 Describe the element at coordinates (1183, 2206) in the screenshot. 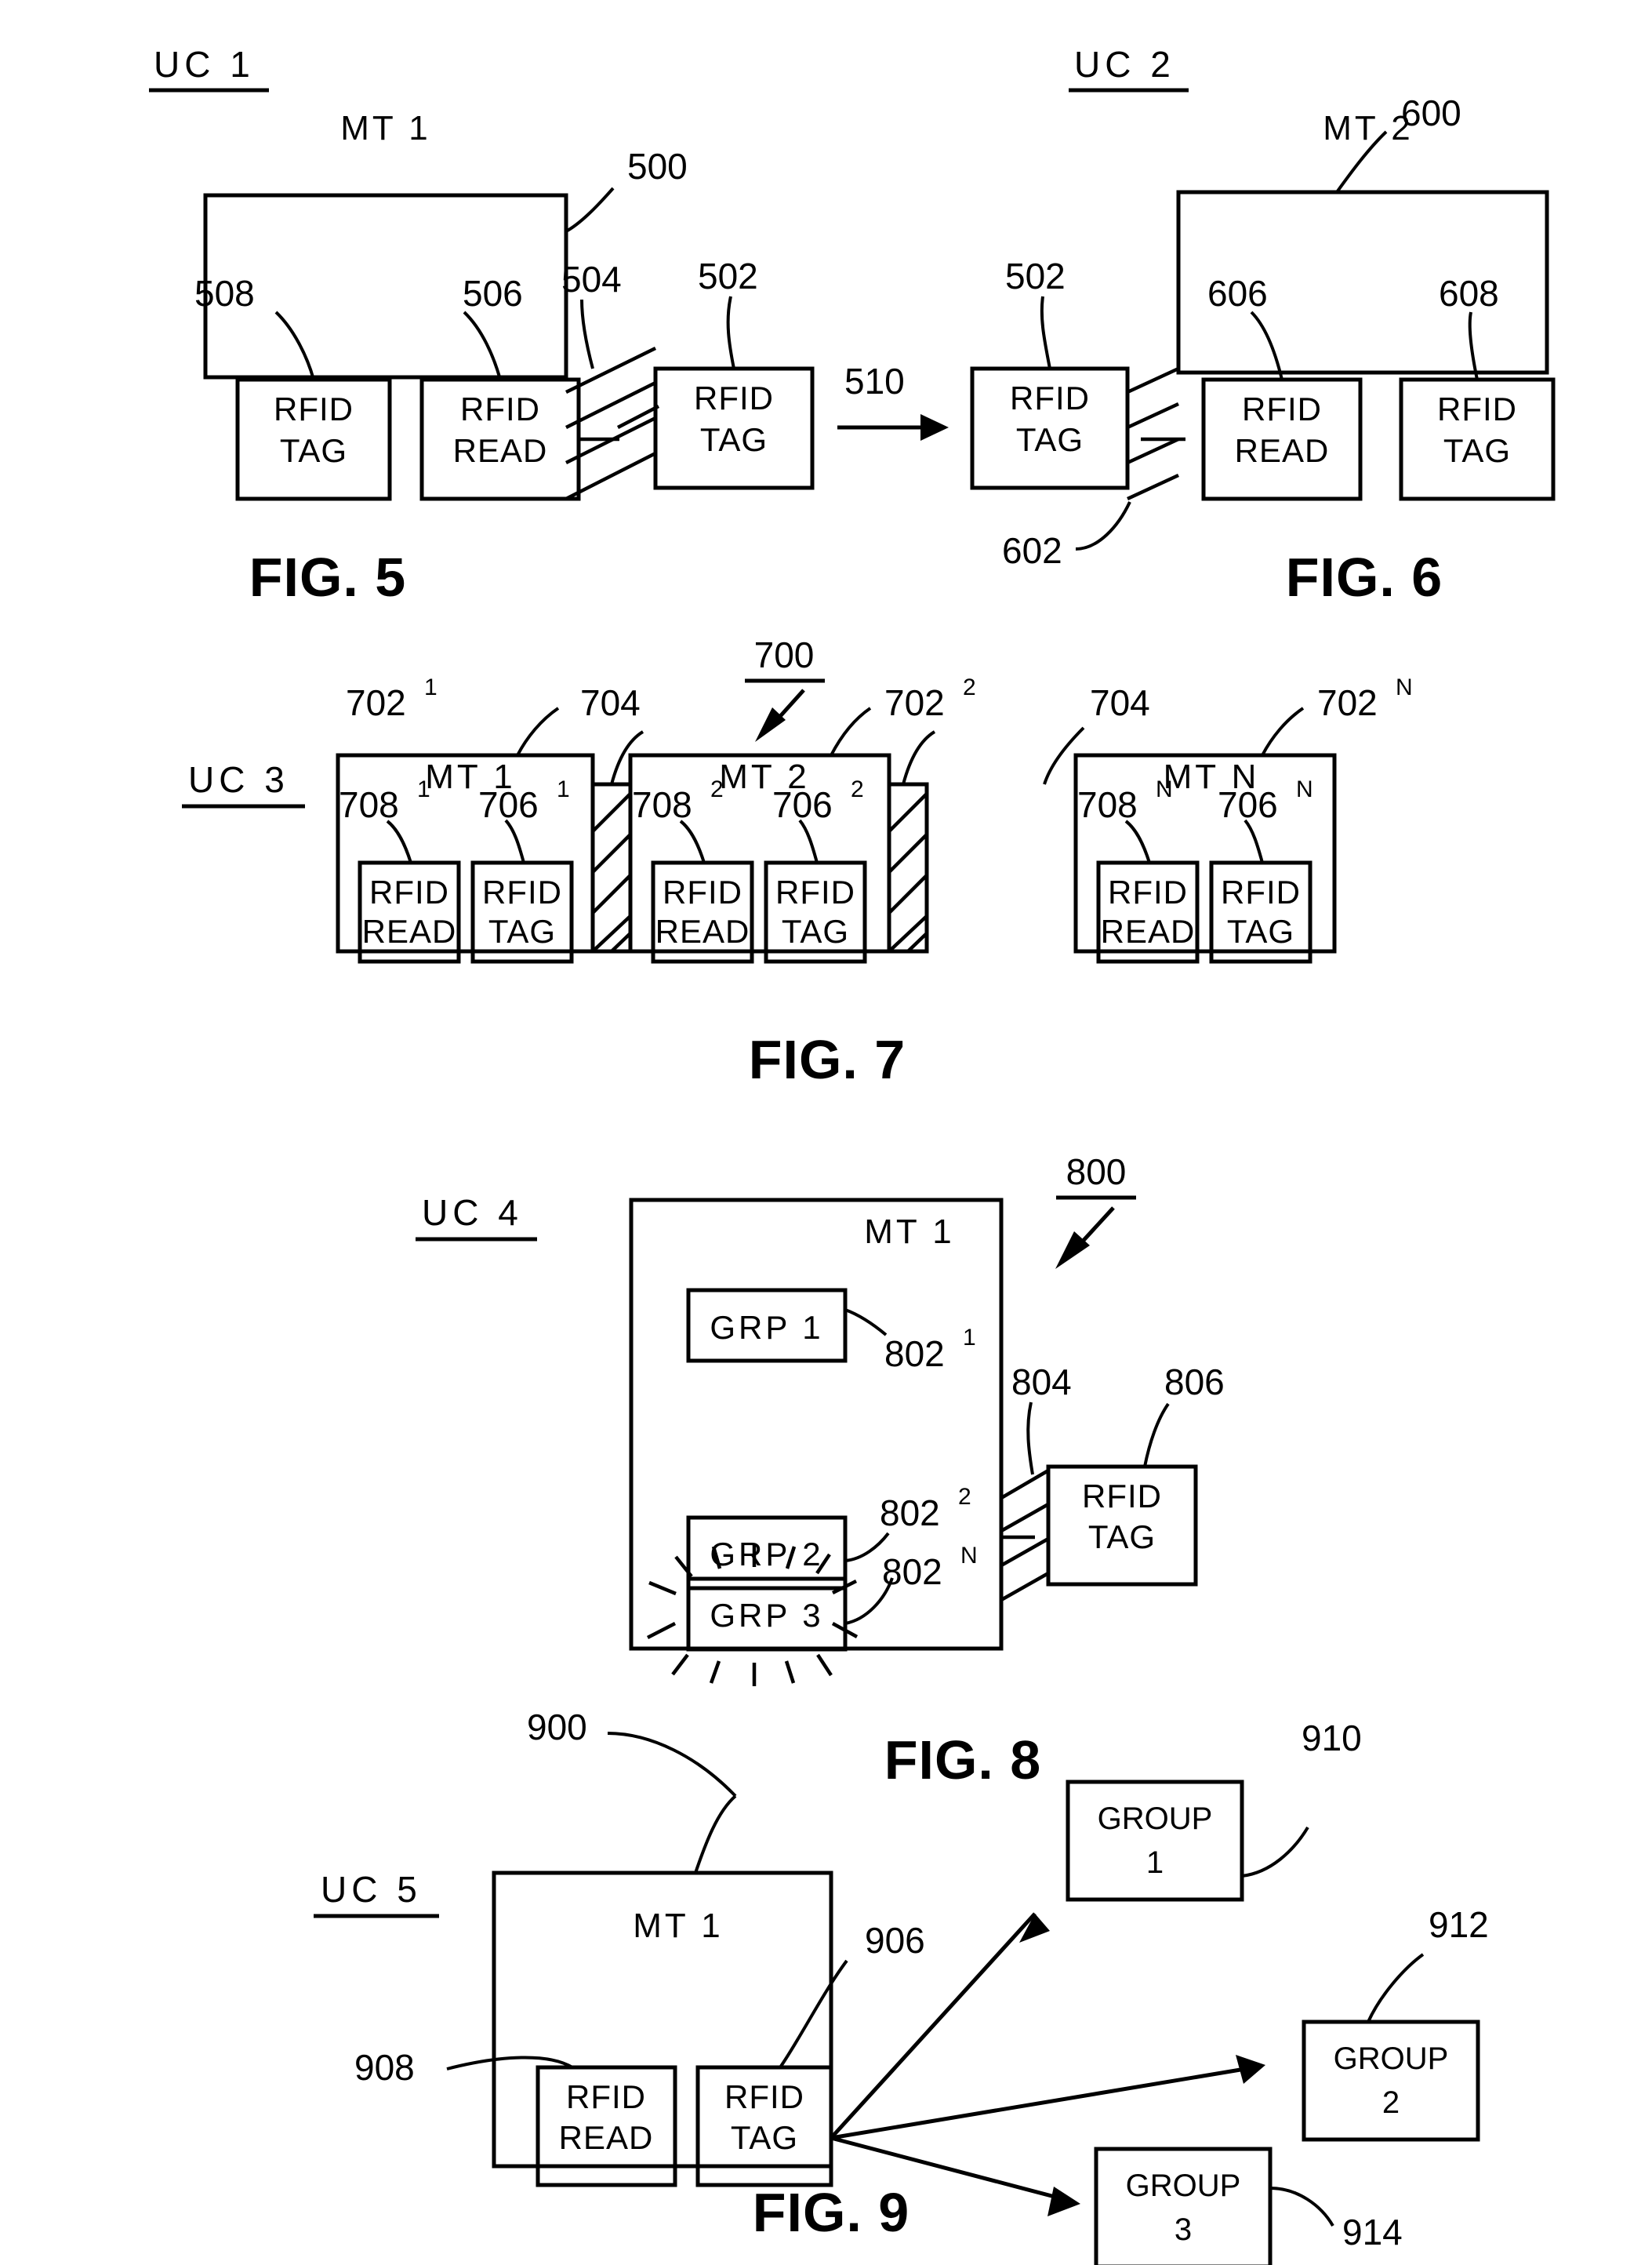

I see `fig9-group-3-box` at that location.